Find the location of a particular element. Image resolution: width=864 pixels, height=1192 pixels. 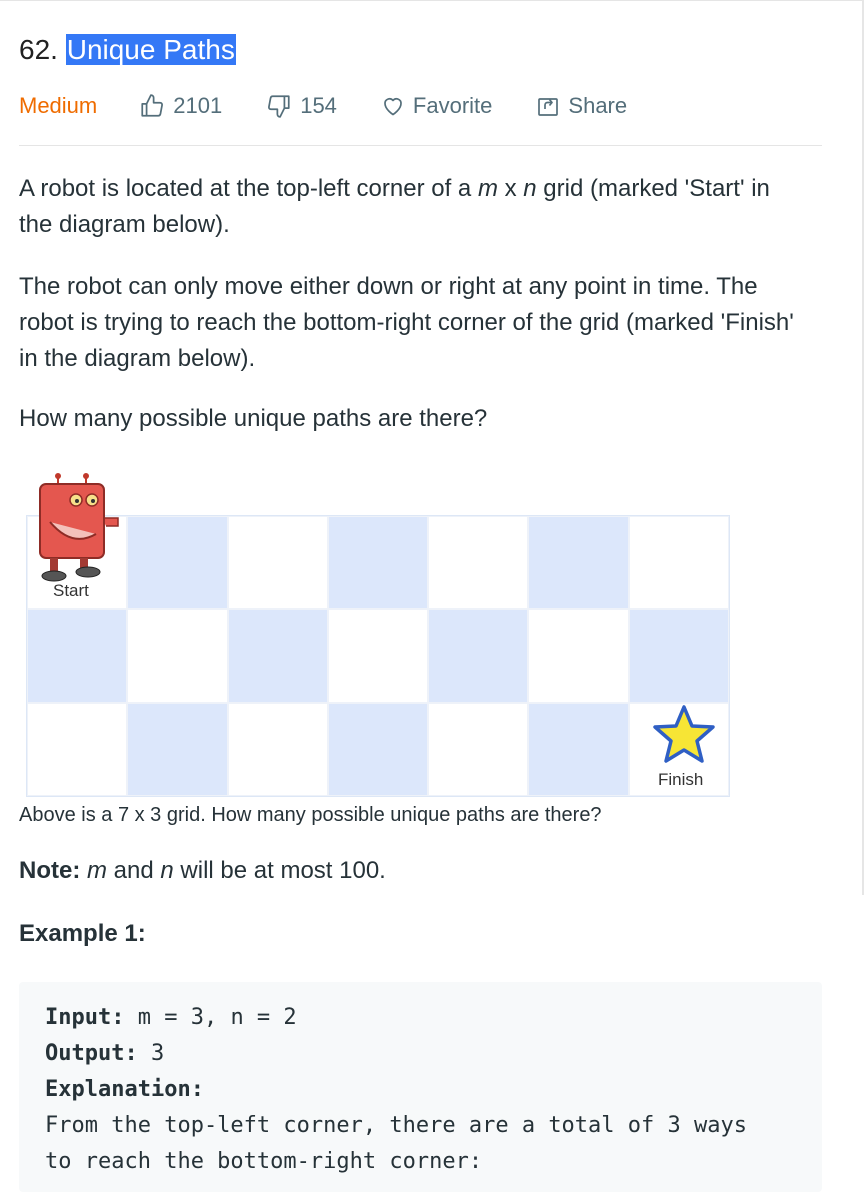

favorite-button: Favorite is located at coordinates (436, 106).